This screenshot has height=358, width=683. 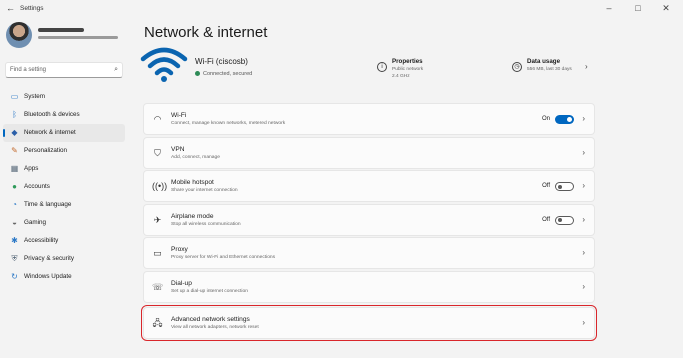 I want to click on sidebar-item-time-language: ◔ Time & language, so click(x=64, y=205).